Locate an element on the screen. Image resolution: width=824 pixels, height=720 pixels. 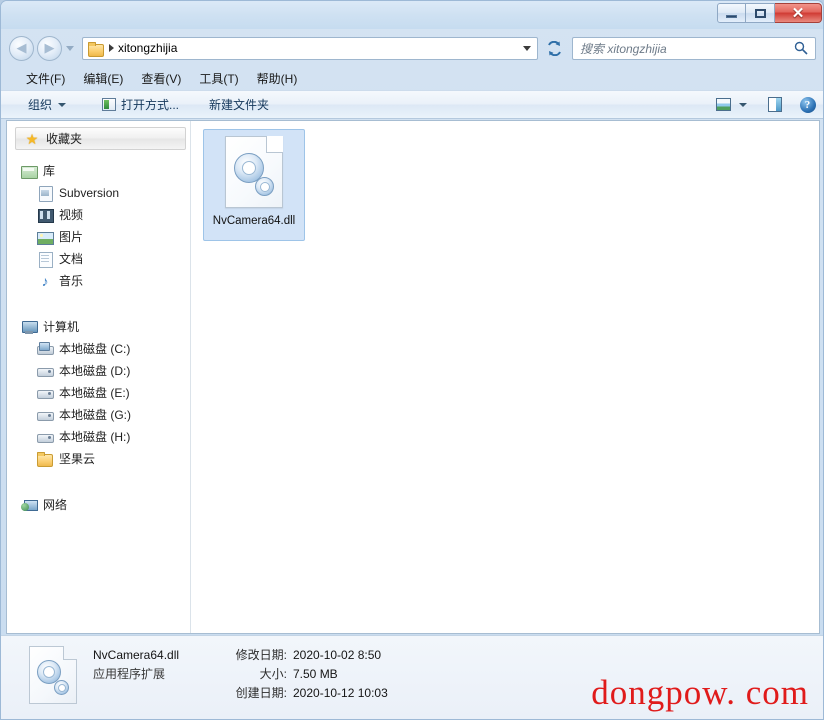
change-view-button is located at coordinates (723, 104).